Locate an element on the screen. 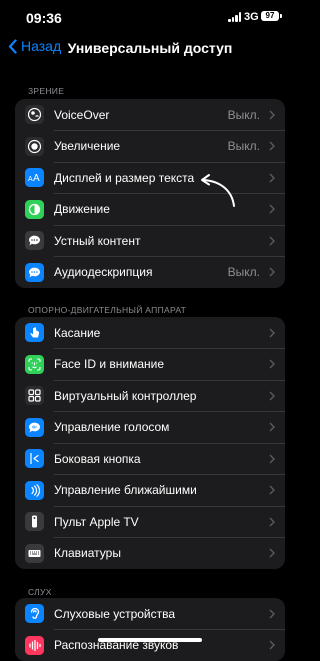 The image size is (320, 661). voiceover-icon is located at coordinates (34, 114).